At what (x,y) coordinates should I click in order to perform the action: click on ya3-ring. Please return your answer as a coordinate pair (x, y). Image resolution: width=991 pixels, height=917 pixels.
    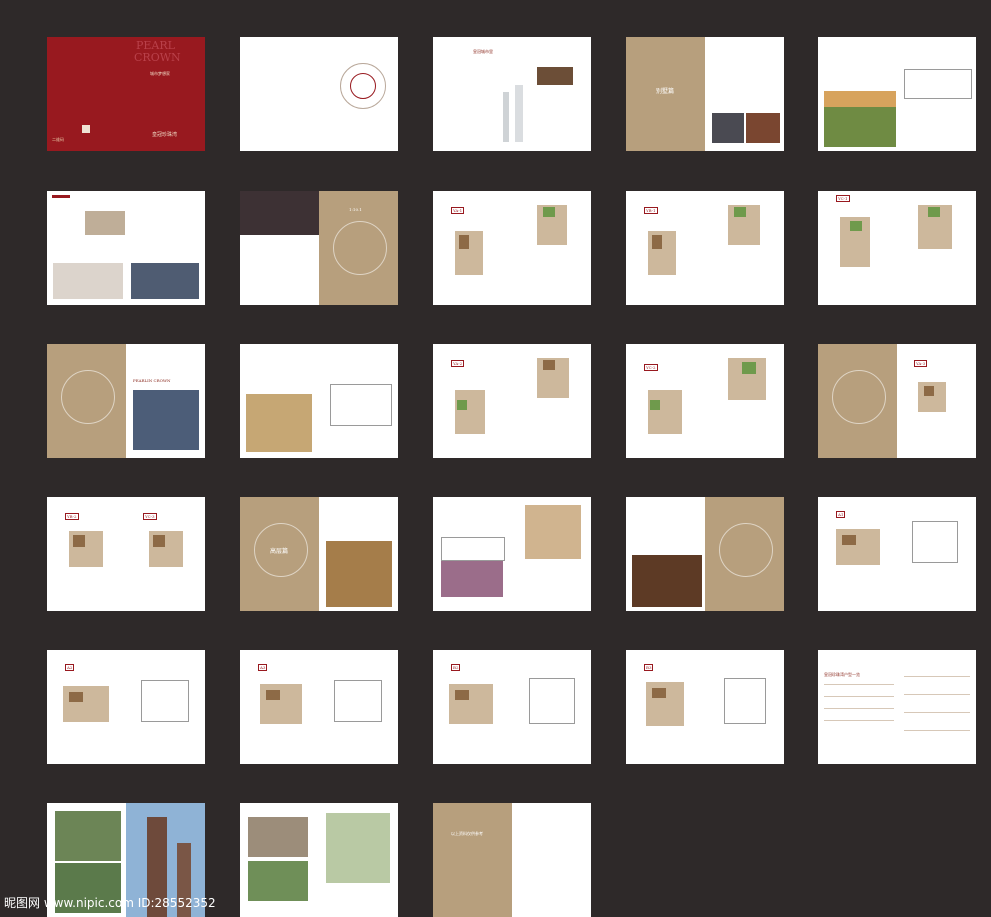
    Looking at the image, I should click on (859, 397).